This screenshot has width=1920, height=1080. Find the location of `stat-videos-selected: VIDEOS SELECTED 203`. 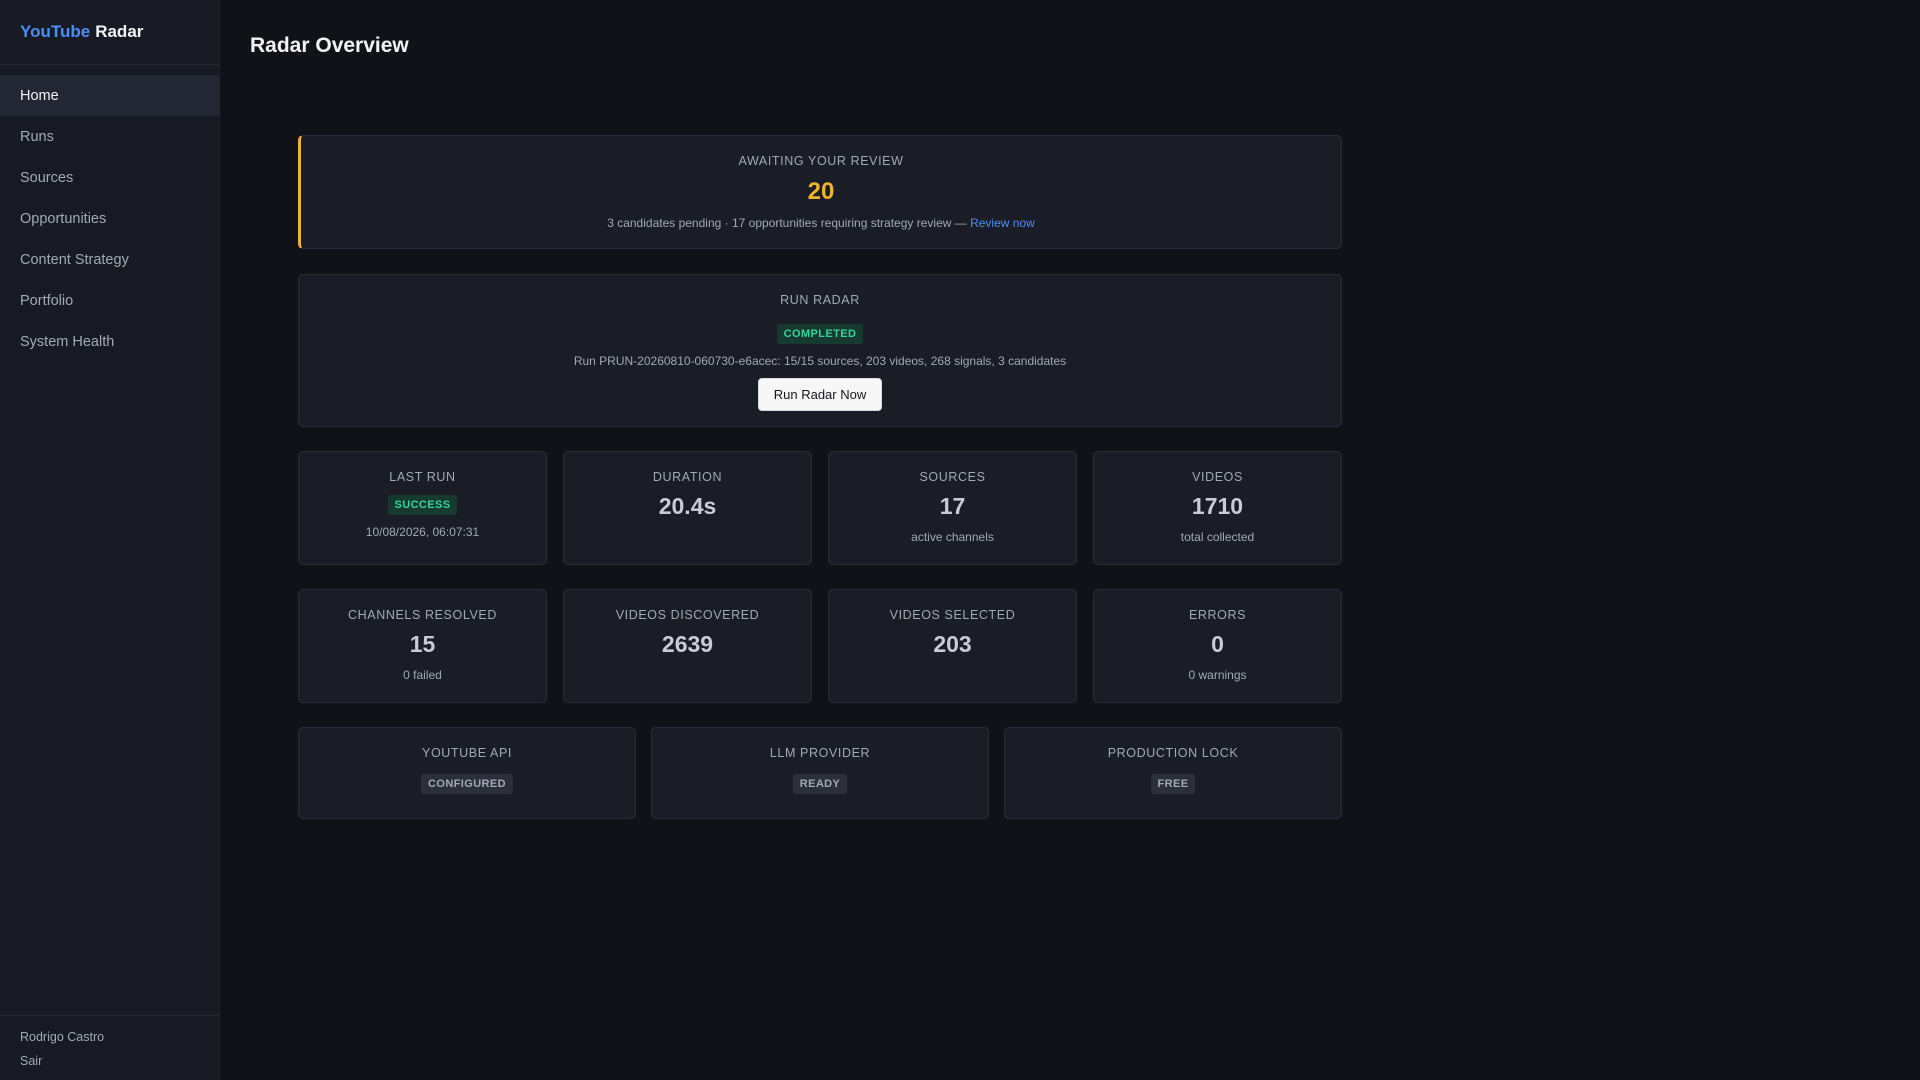

stat-videos-selected: VIDEOS SELECTED 203 is located at coordinates (952, 646).